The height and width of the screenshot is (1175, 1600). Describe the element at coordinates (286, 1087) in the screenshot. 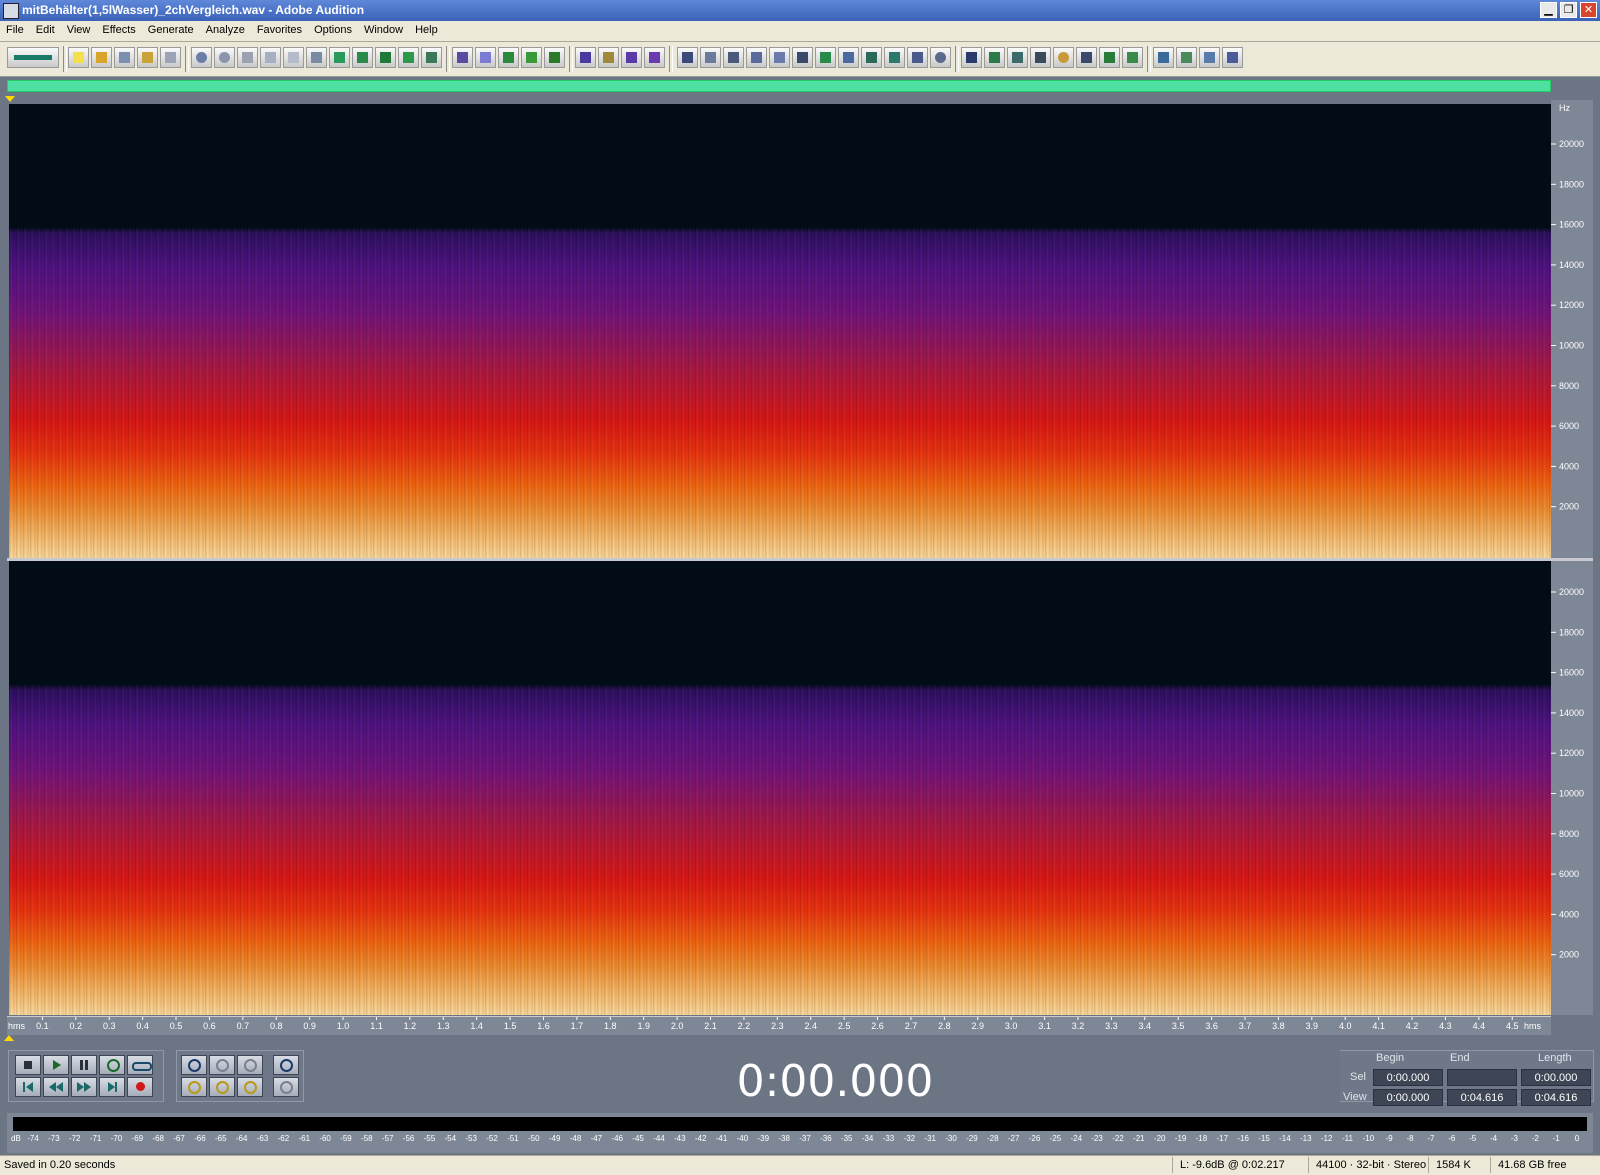

I see `zoom-vertical-out-icon` at that location.